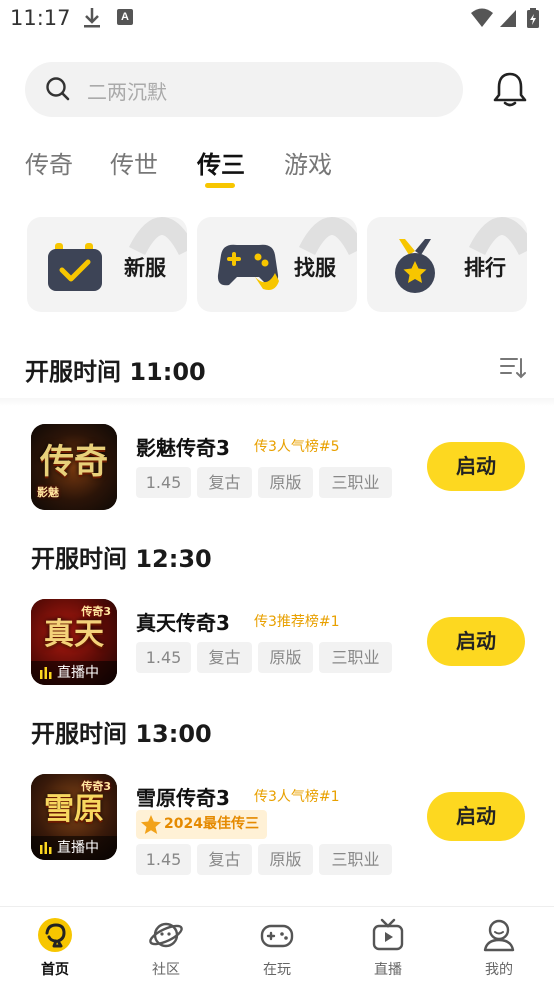  Describe the element at coordinates (145, 268) in the screenshot. I see `quick-entry-label: 新服` at that location.